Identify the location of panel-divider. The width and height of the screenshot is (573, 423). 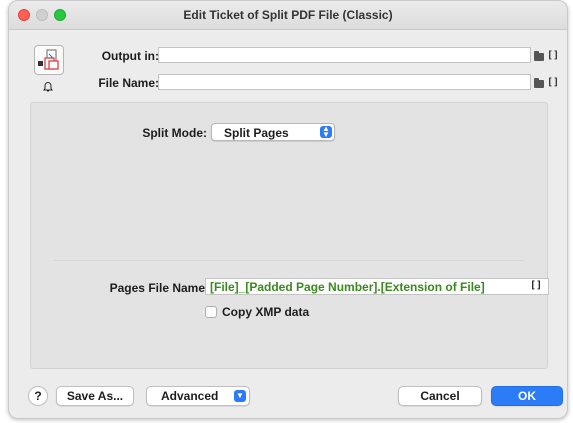
(289, 260).